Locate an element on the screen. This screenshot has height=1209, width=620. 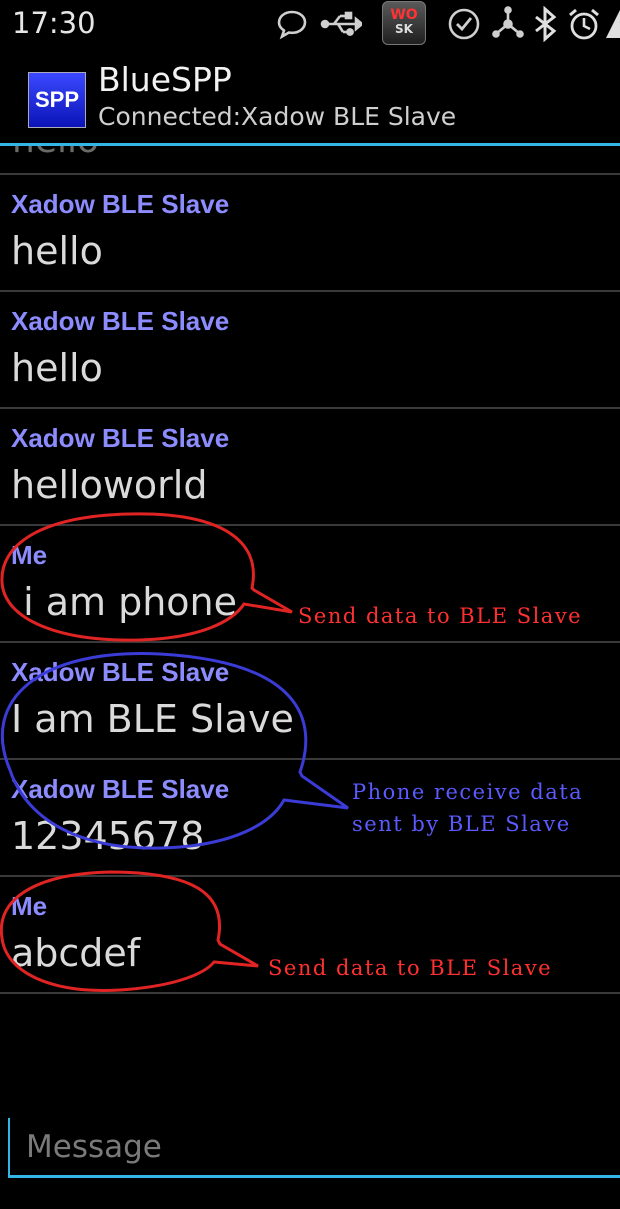
connection-status: Connected:Xadow BLE Slave is located at coordinates (277, 116).